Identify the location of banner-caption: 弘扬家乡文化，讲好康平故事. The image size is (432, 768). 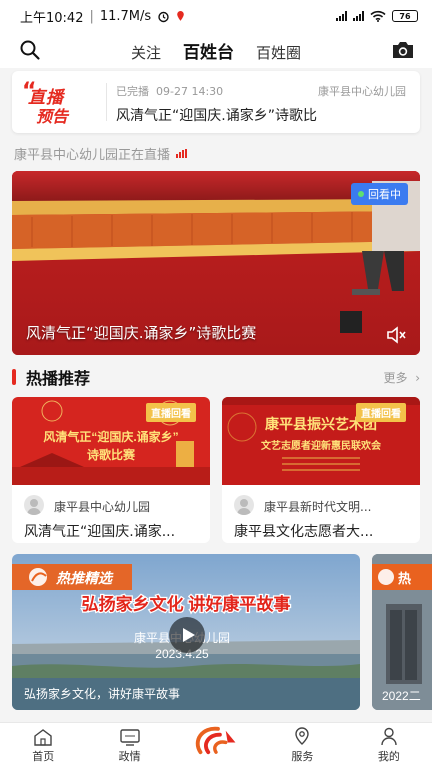
(102, 693).